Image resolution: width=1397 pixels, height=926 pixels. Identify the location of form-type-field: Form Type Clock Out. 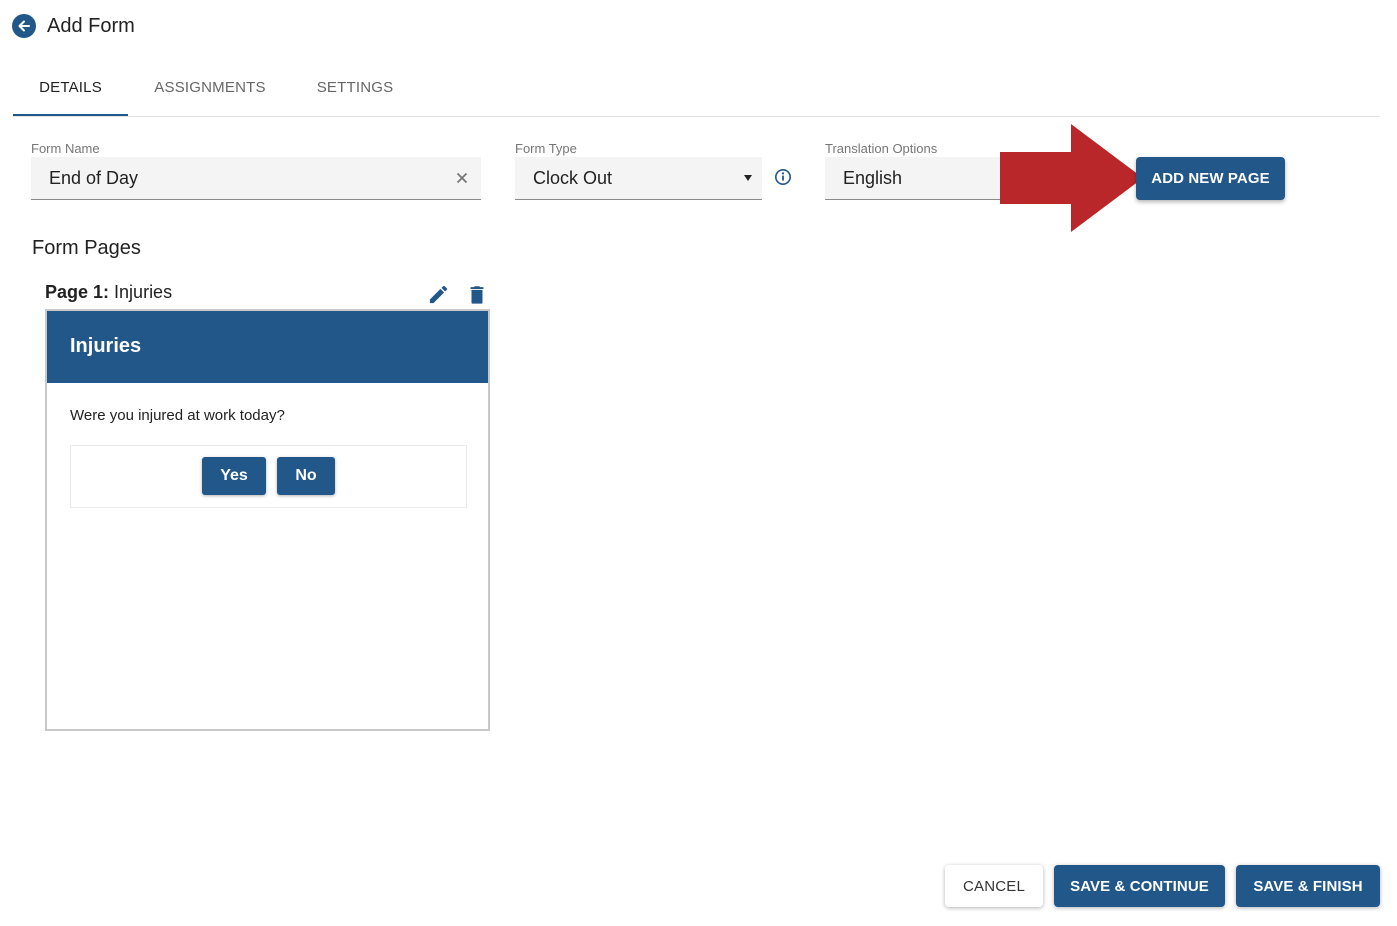
(638, 170).